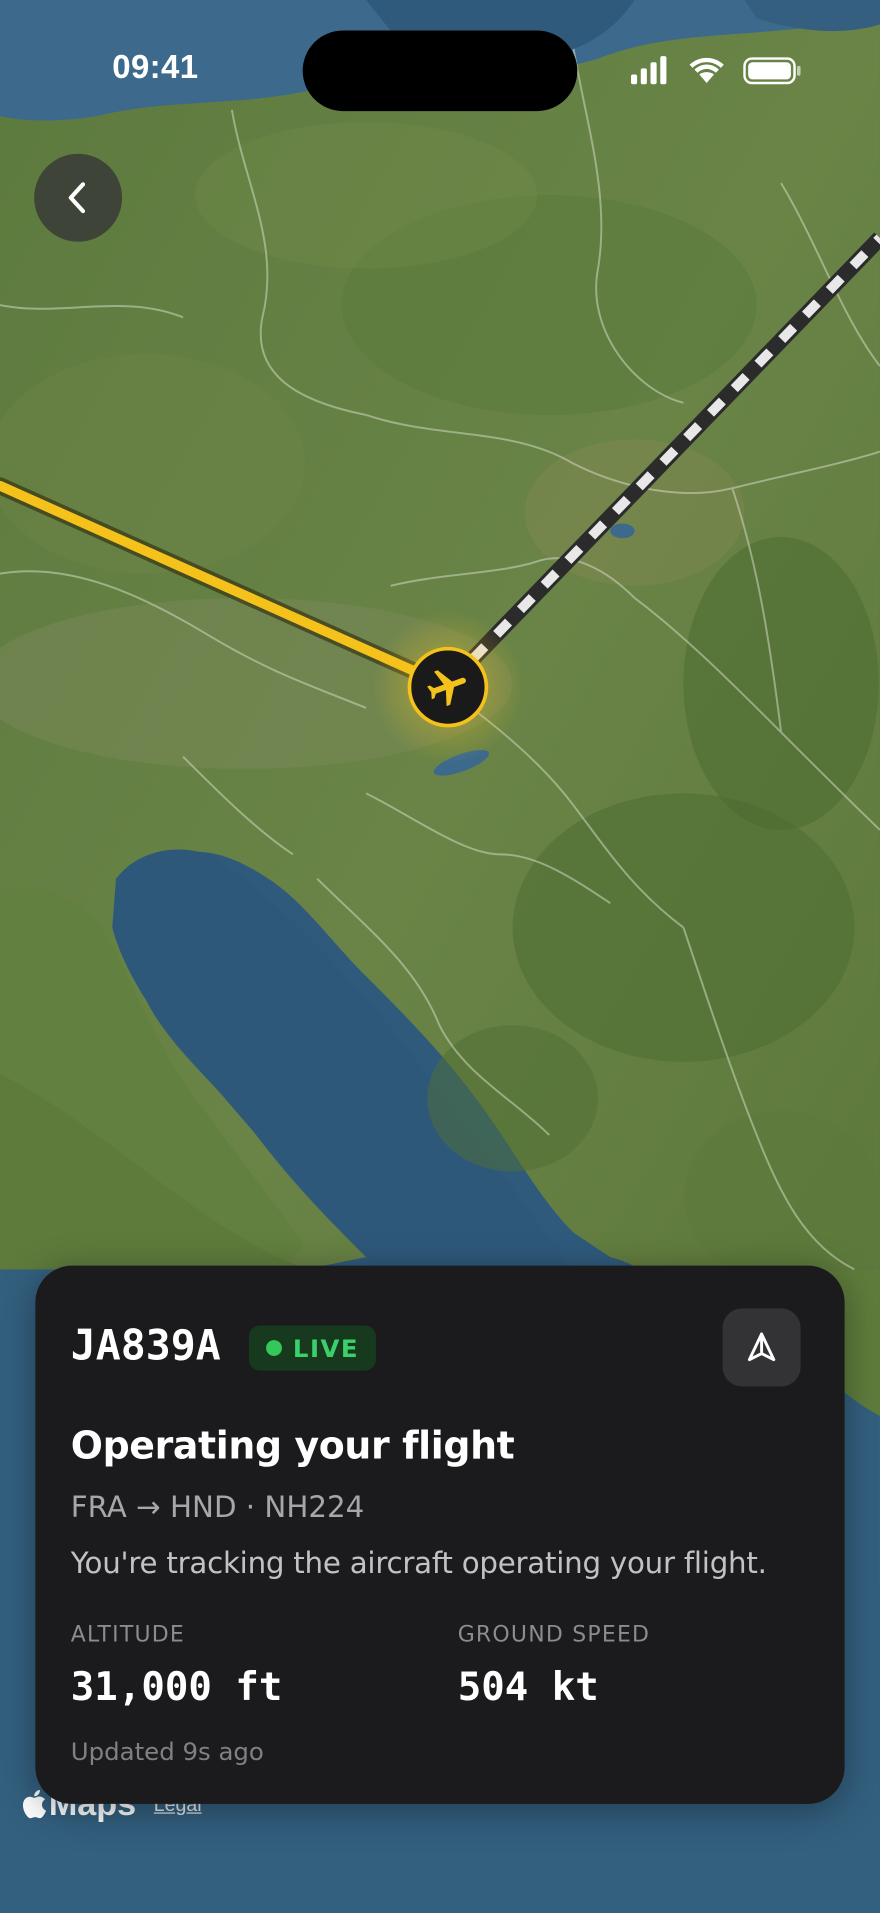 Image resolution: width=880 pixels, height=1913 pixels. Describe the element at coordinates (772, 71) in the screenshot. I see `battery-icon` at that location.